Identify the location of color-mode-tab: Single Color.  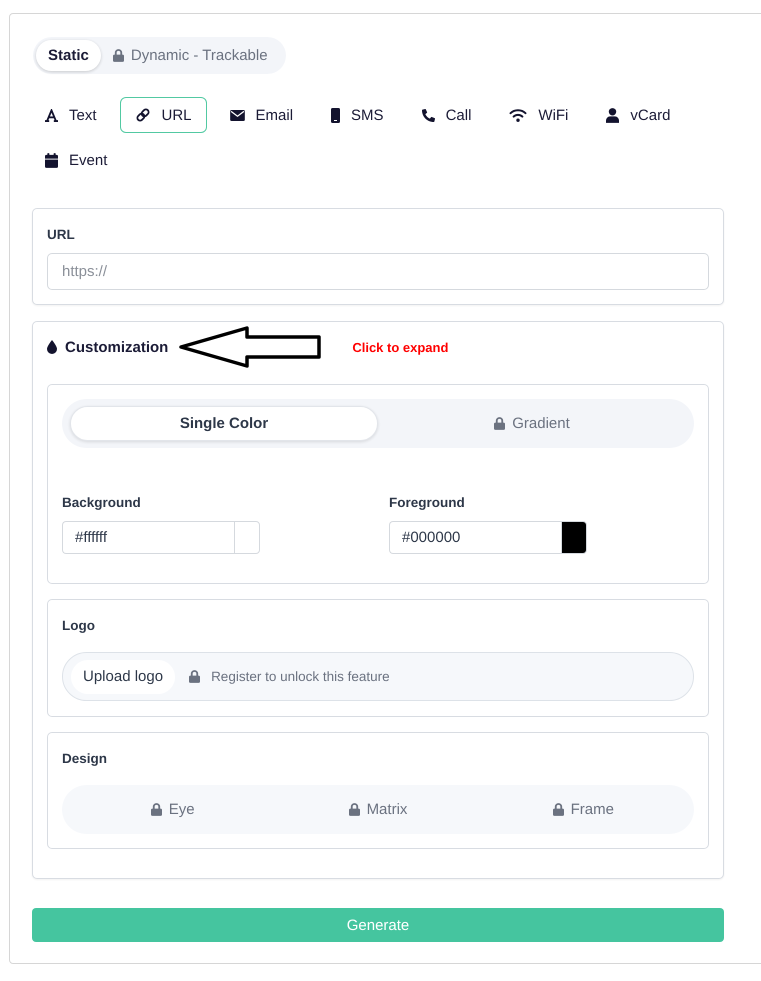
(224, 423).